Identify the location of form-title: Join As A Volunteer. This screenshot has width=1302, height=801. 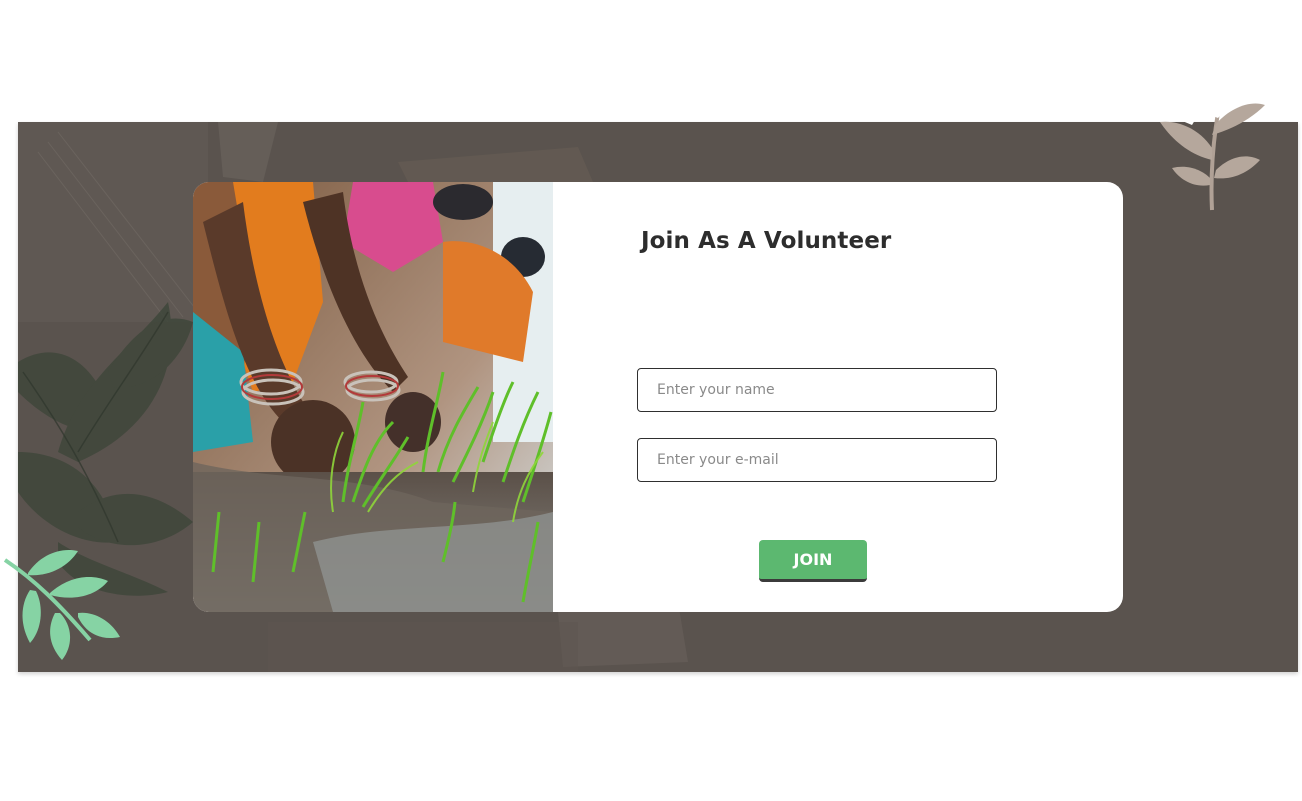
(766, 241).